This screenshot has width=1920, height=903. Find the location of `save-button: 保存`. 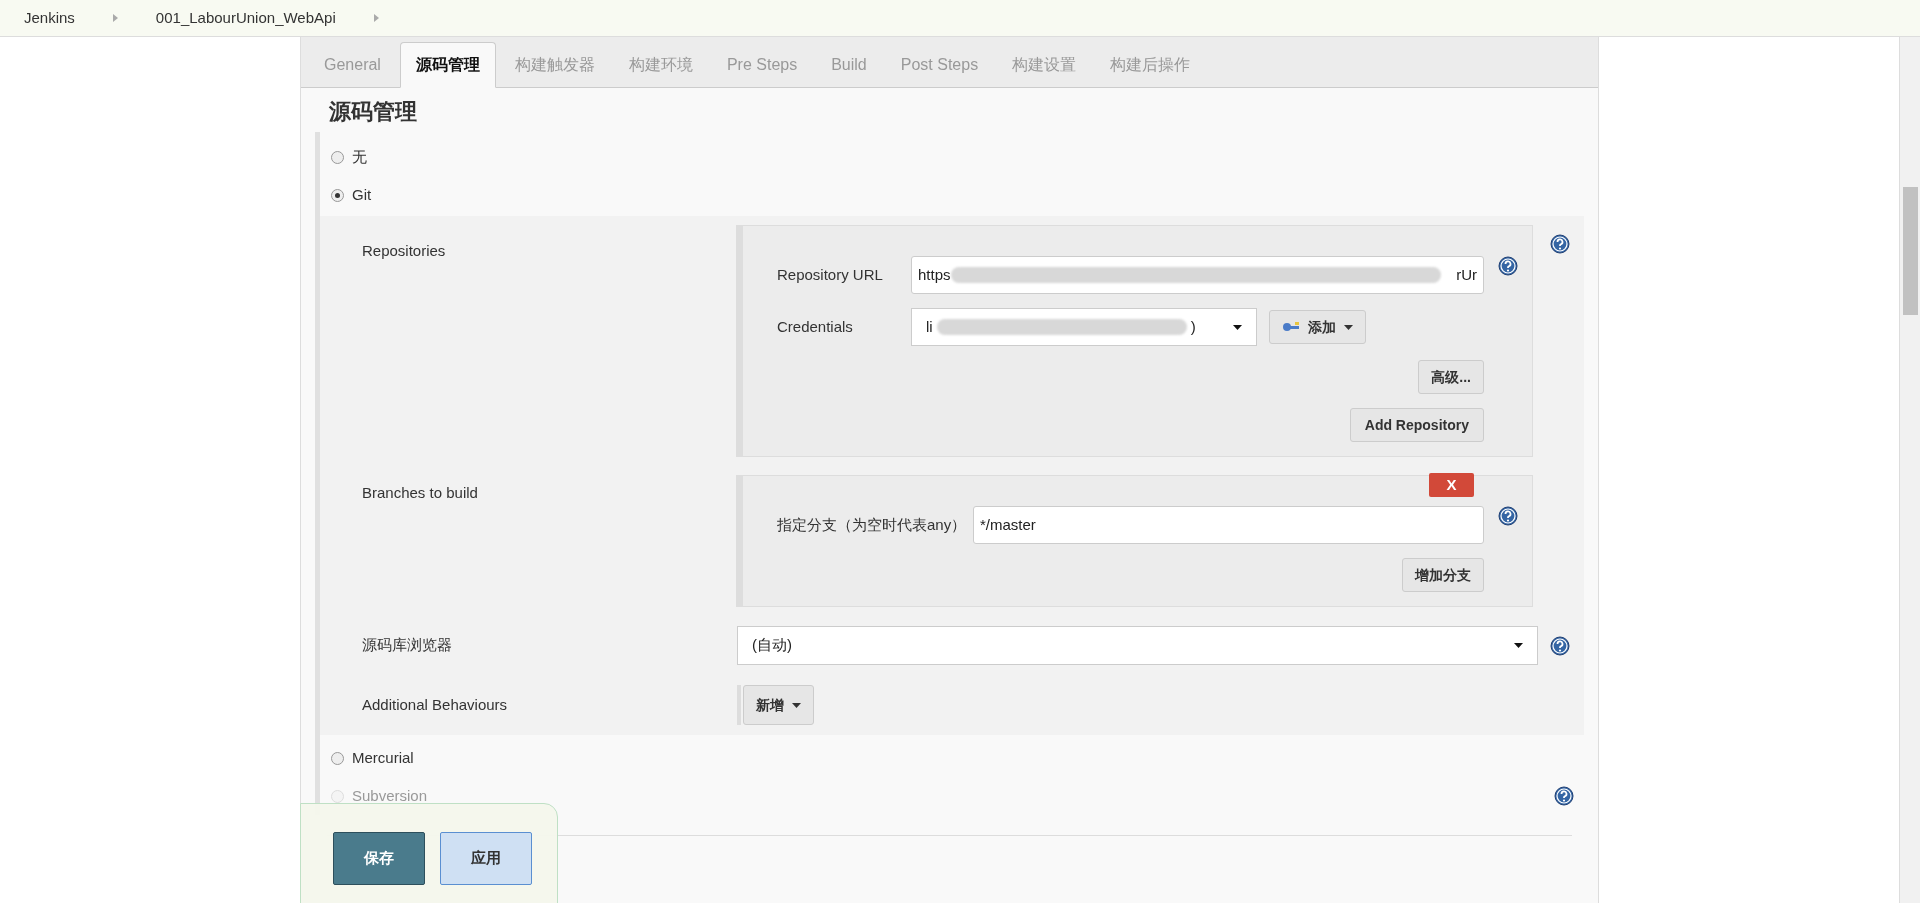

save-button: 保存 is located at coordinates (379, 858).